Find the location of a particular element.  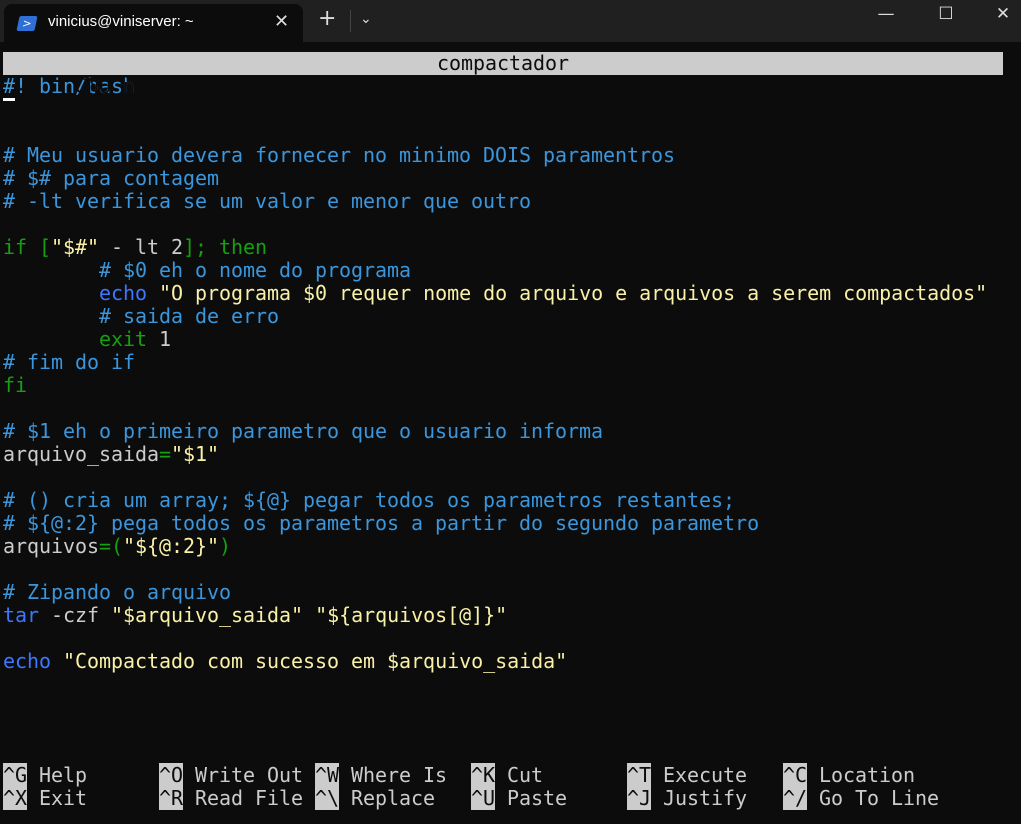

code-line: # $# para contagem is located at coordinates (503, 178).